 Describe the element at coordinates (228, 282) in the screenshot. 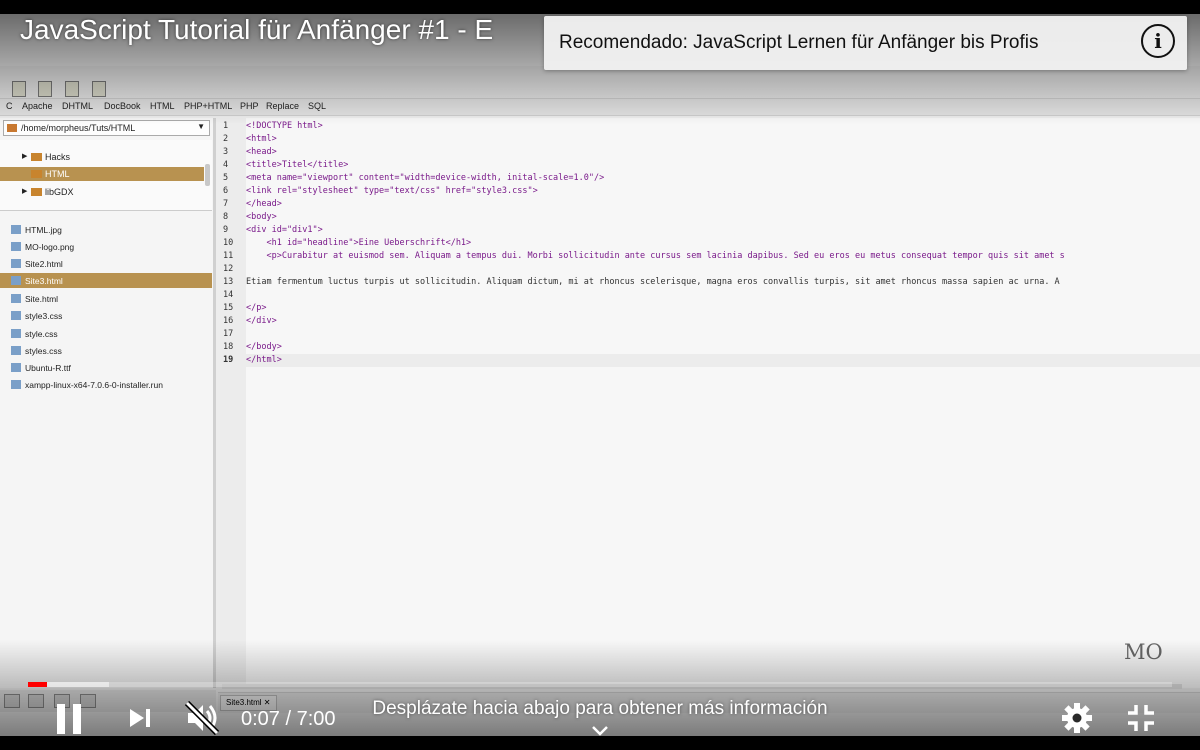

I see `line-number: 13` at that location.